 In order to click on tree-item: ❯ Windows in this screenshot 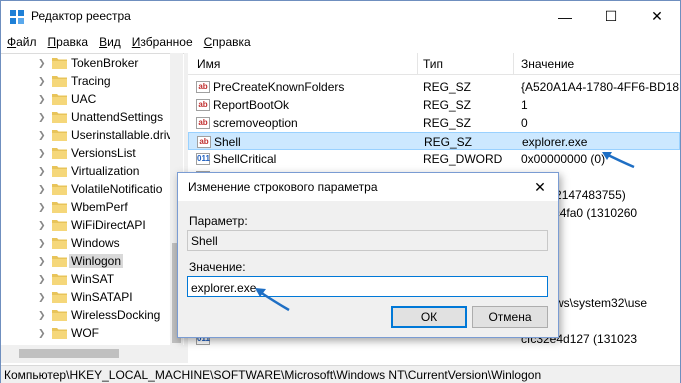, I will do `click(92, 243)`.